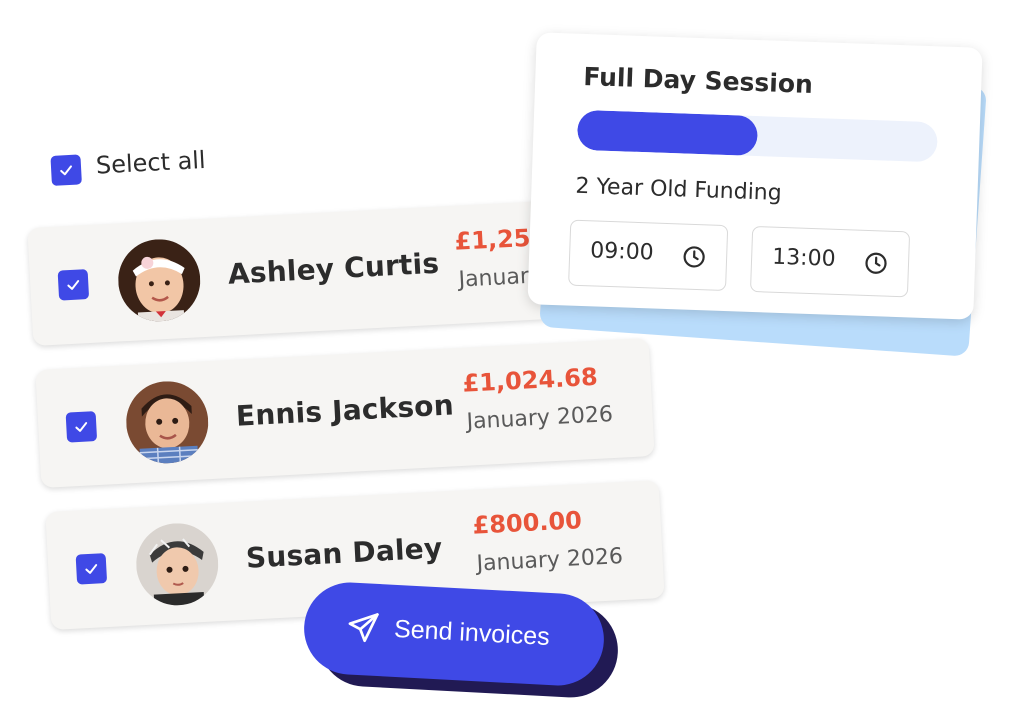 This screenshot has width=1024, height=714. I want to click on end-time-field: 13:00, so click(830, 261).